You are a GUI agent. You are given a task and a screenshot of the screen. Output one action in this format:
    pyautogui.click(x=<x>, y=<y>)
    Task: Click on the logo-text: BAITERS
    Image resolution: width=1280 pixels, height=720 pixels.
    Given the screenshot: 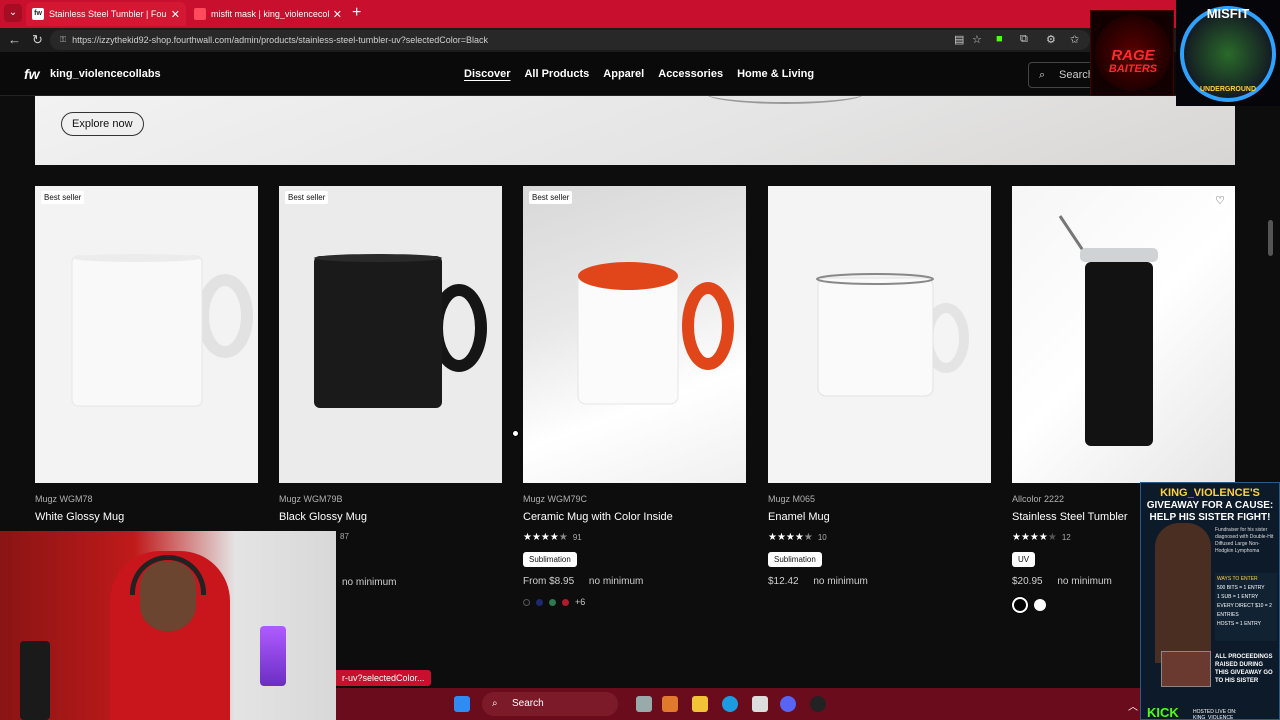 What is the action you would take?
    pyautogui.click(x=1133, y=69)
    